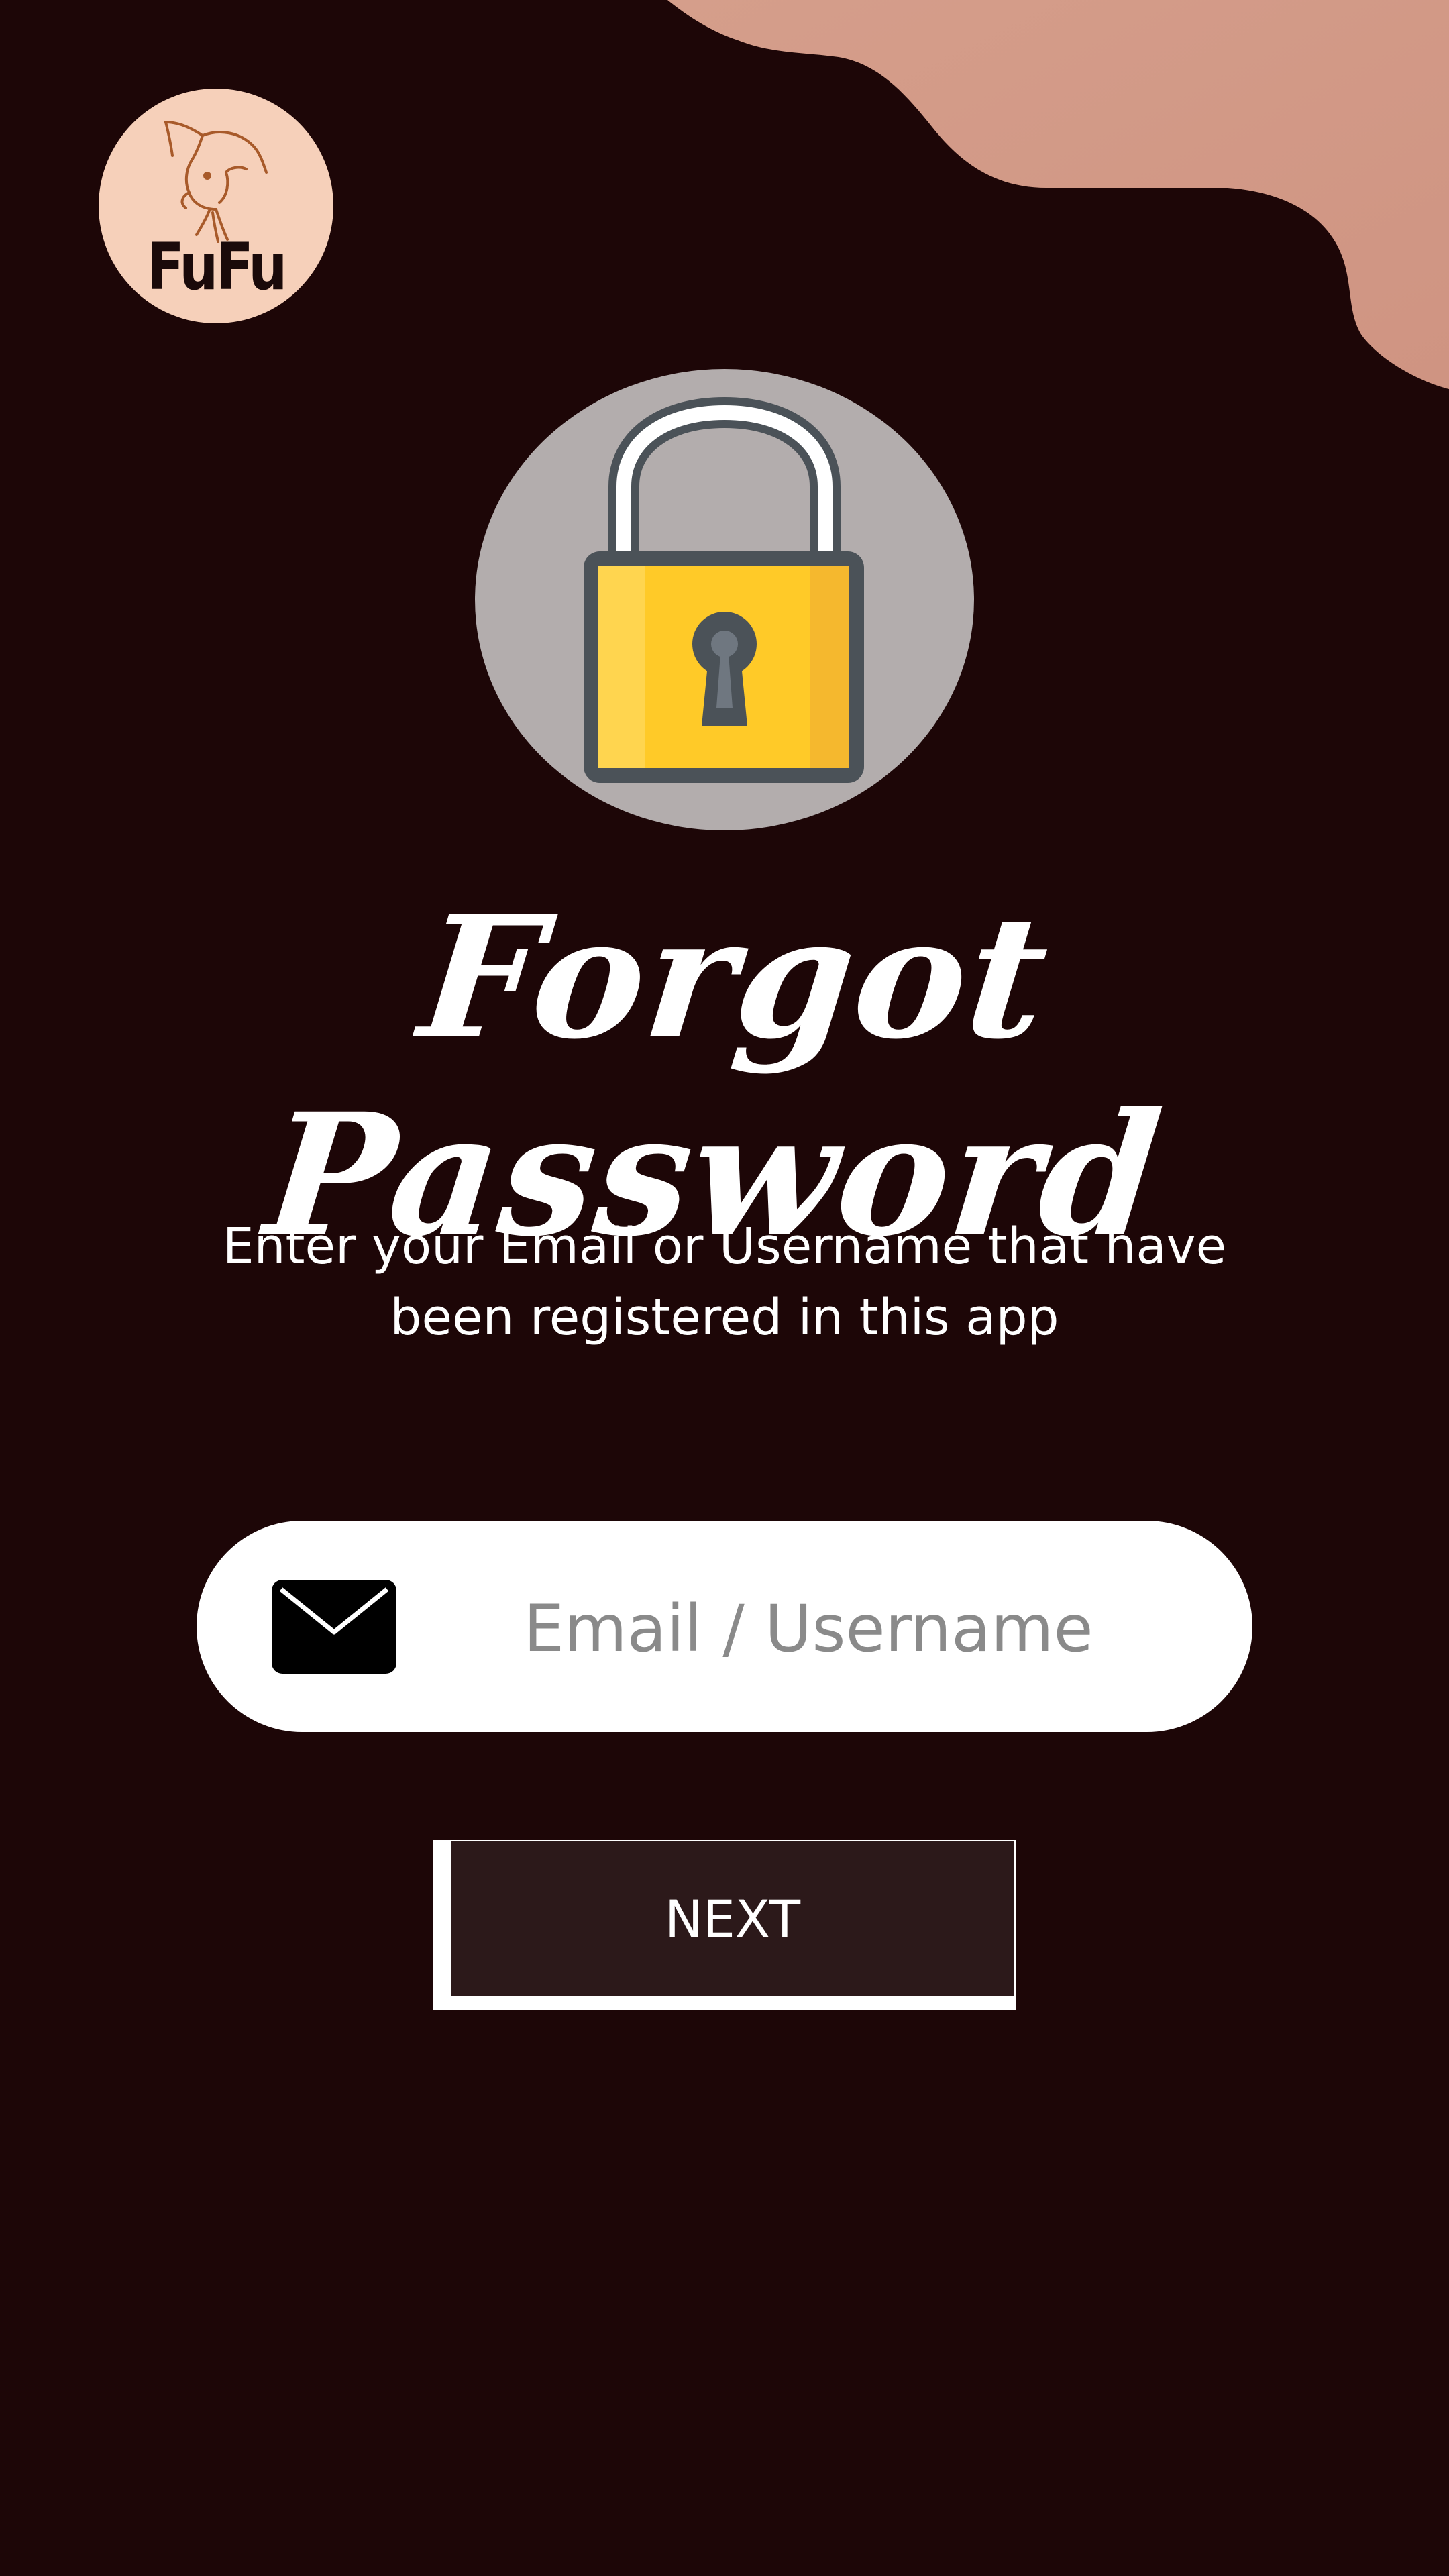 The height and width of the screenshot is (2576, 1449). I want to click on padlock-illustration, so click(724, 599).